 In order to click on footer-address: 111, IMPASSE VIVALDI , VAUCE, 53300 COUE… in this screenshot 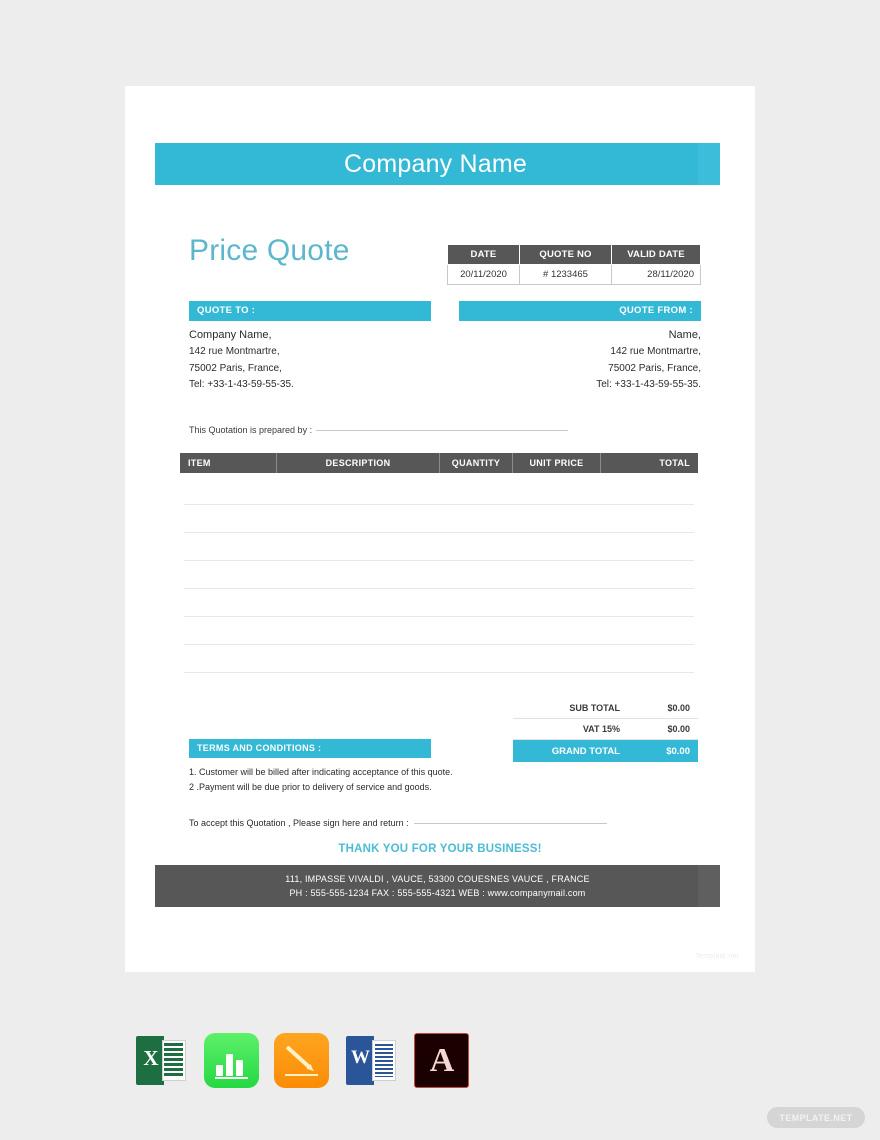, I will do `click(437, 879)`.